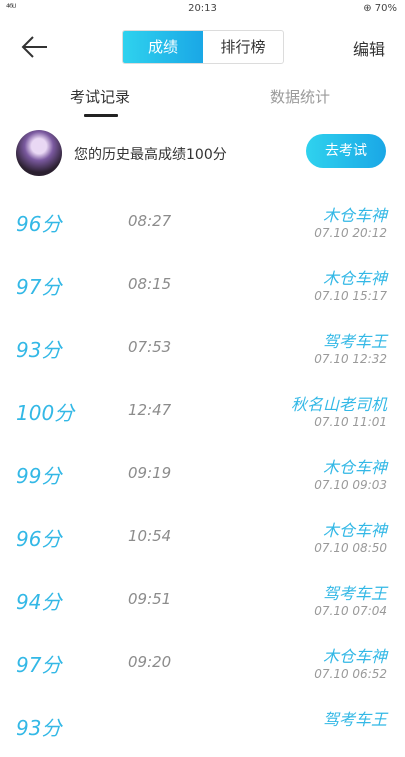 The image size is (405, 757). I want to click on segmented-control: 成绩 排行榜, so click(203, 47).